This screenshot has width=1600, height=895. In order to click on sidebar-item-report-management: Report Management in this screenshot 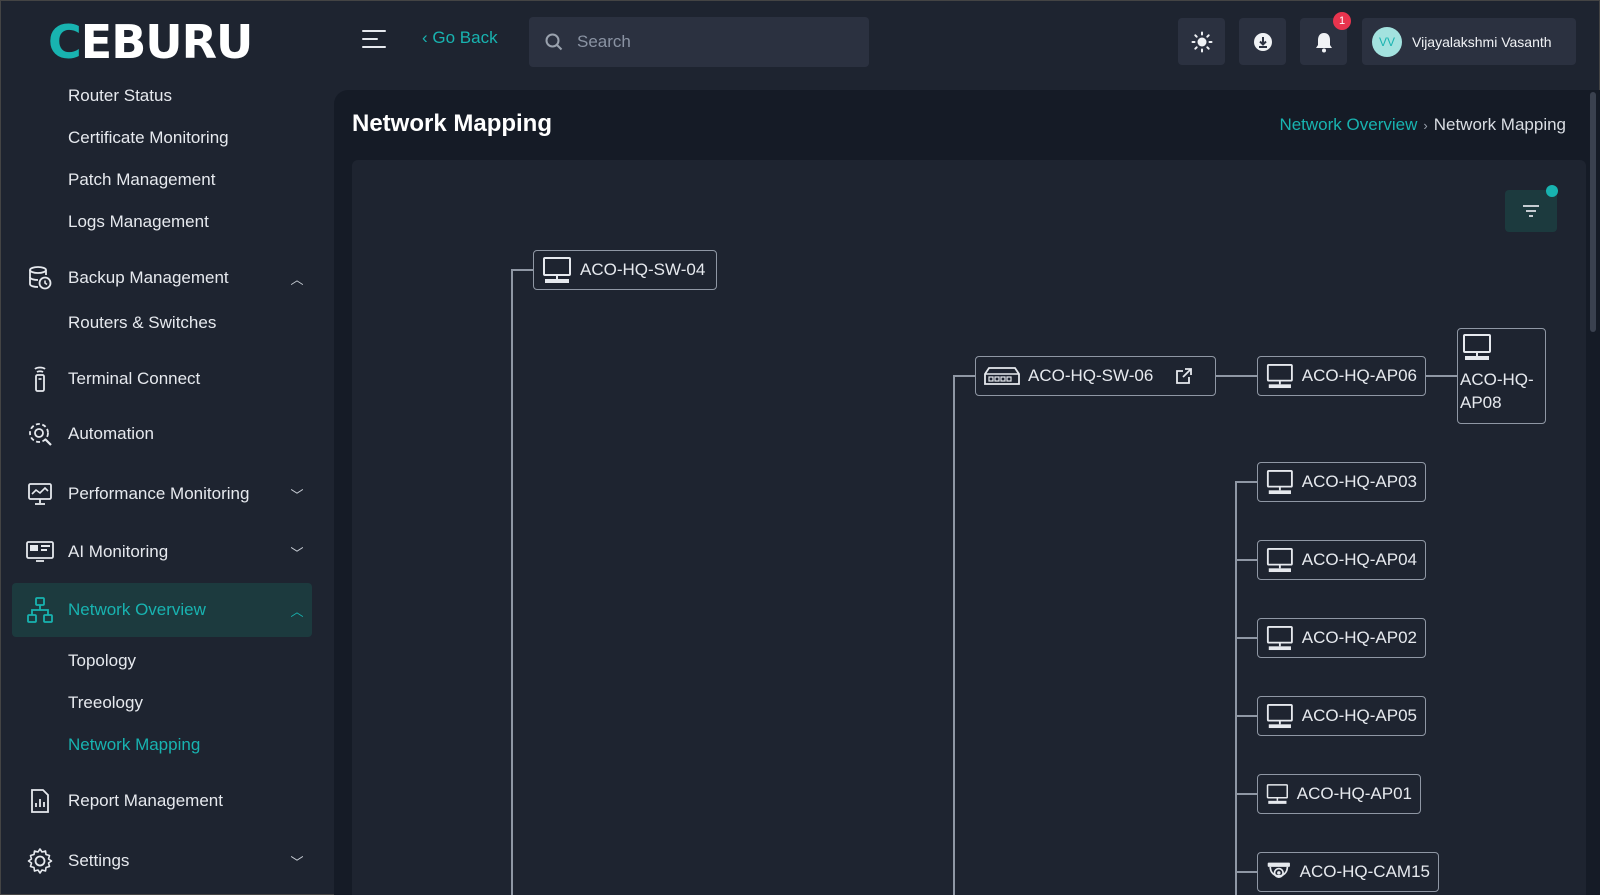, I will do `click(162, 801)`.